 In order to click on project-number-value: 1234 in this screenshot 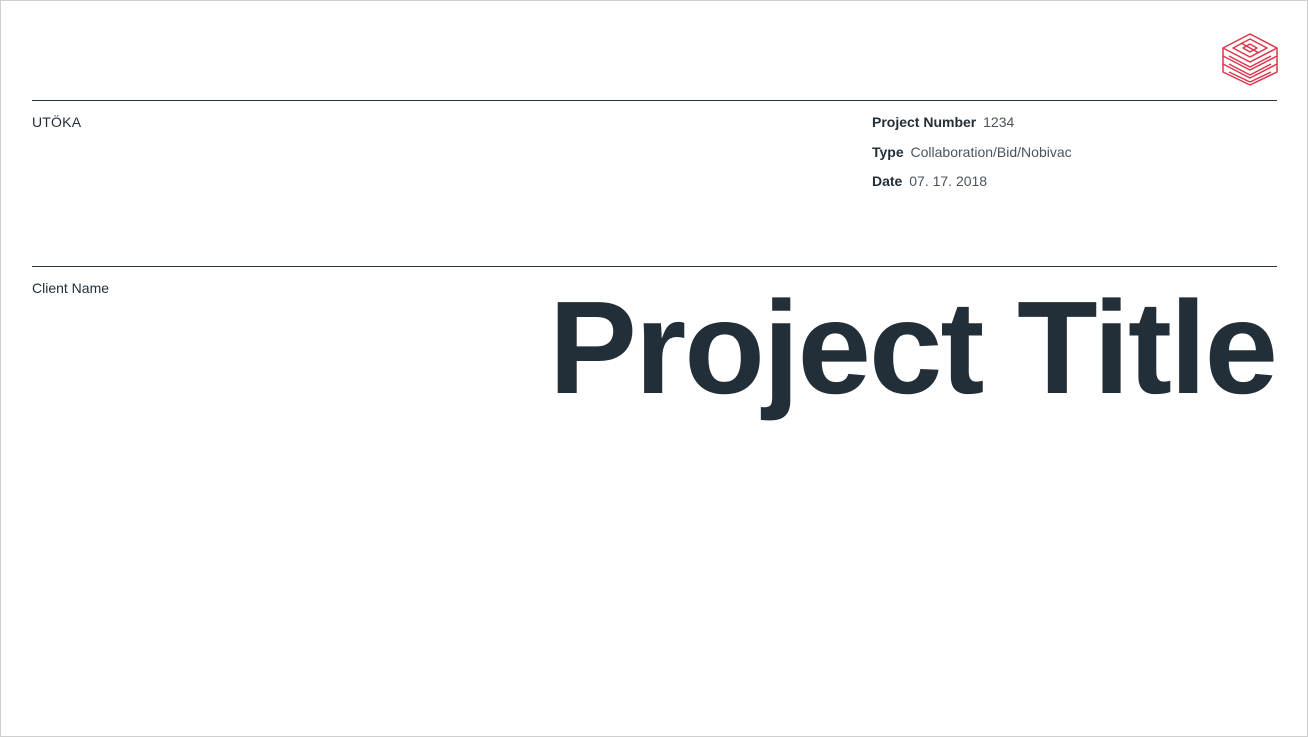, I will do `click(999, 122)`.